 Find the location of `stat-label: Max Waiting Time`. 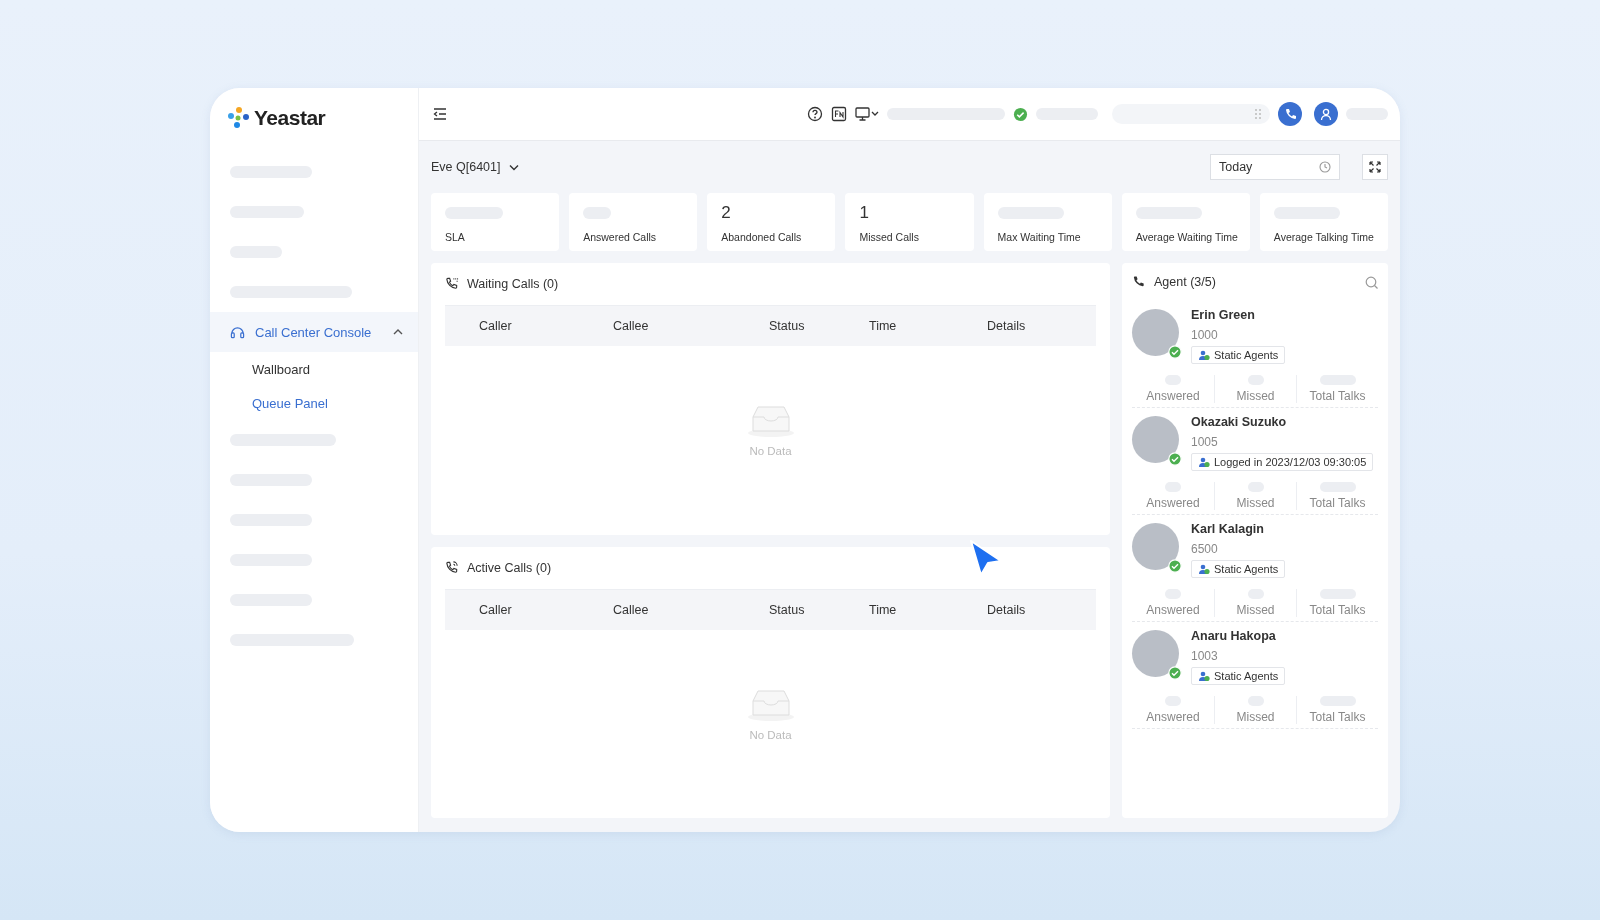

stat-label: Max Waiting Time is located at coordinates (1039, 237).